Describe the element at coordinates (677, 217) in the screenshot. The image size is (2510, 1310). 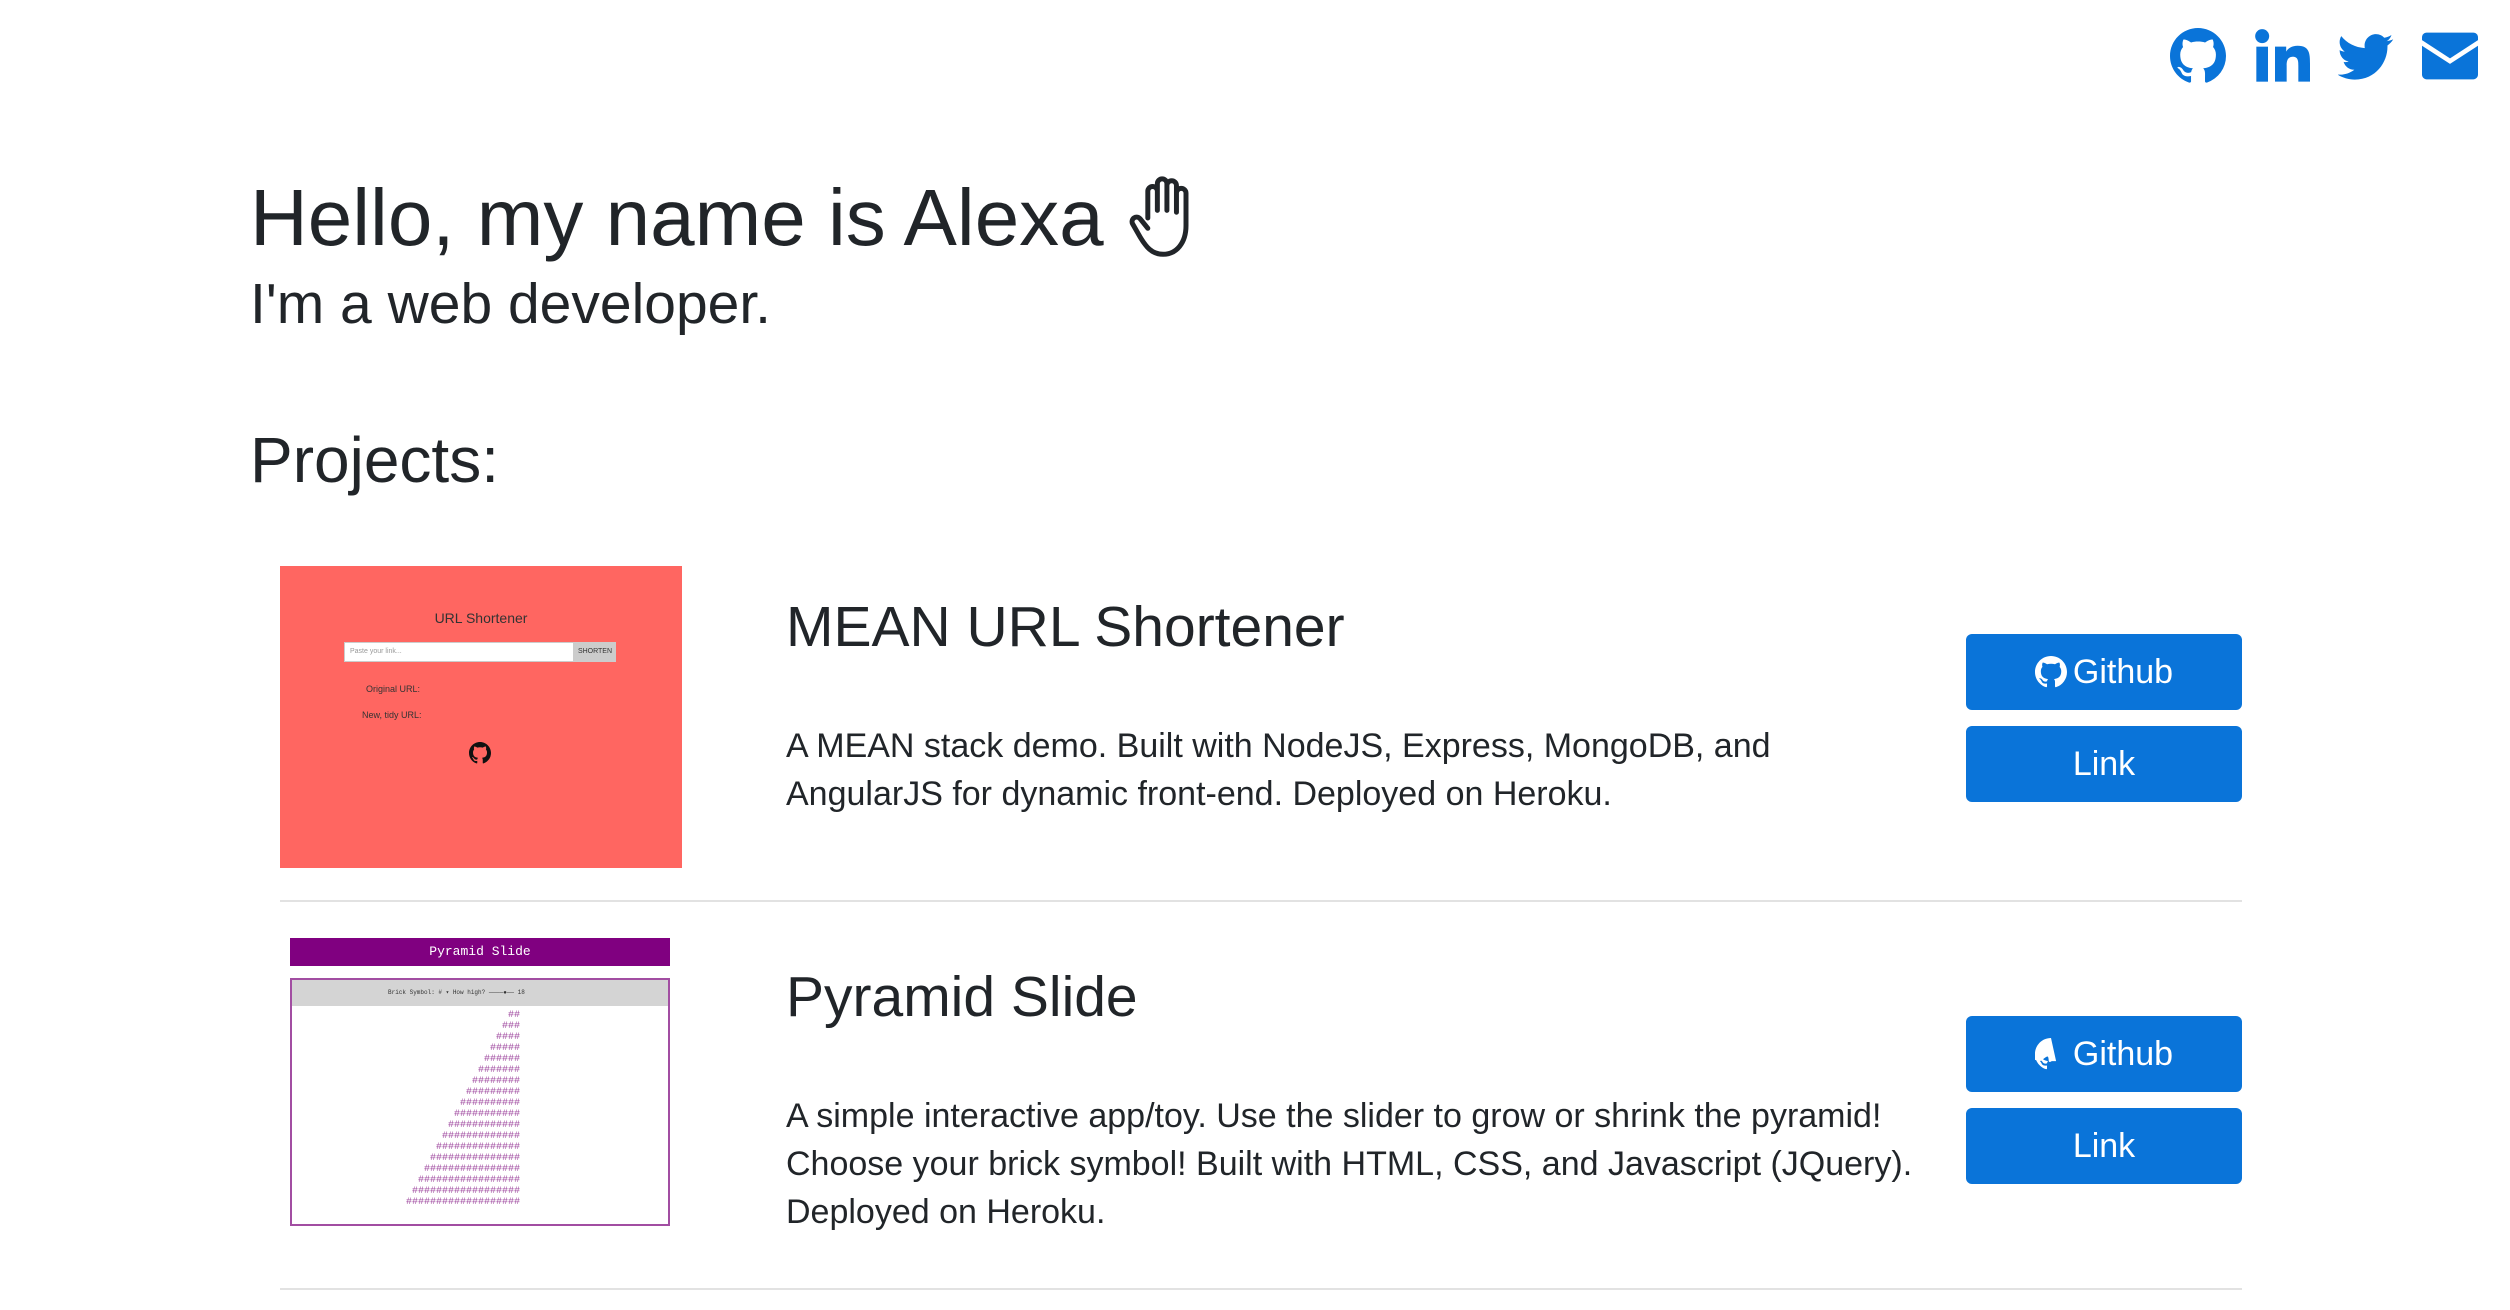
I see `hero-title-text: Hello, my name is Alexa` at that location.